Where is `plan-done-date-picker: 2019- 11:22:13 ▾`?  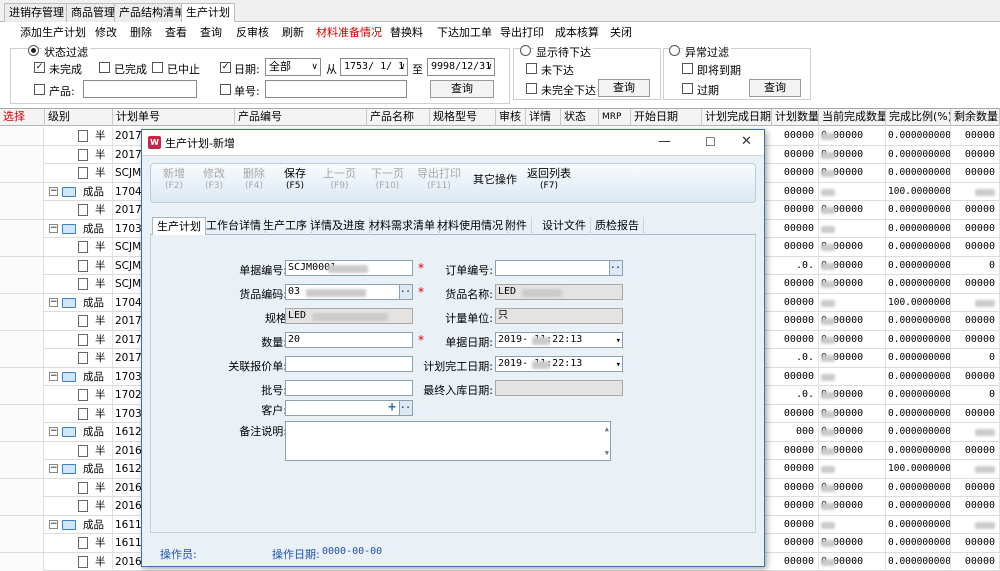
plan-done-date-picker: 2019- 11:22:13 ▾ is located at coordinates (559, 364).